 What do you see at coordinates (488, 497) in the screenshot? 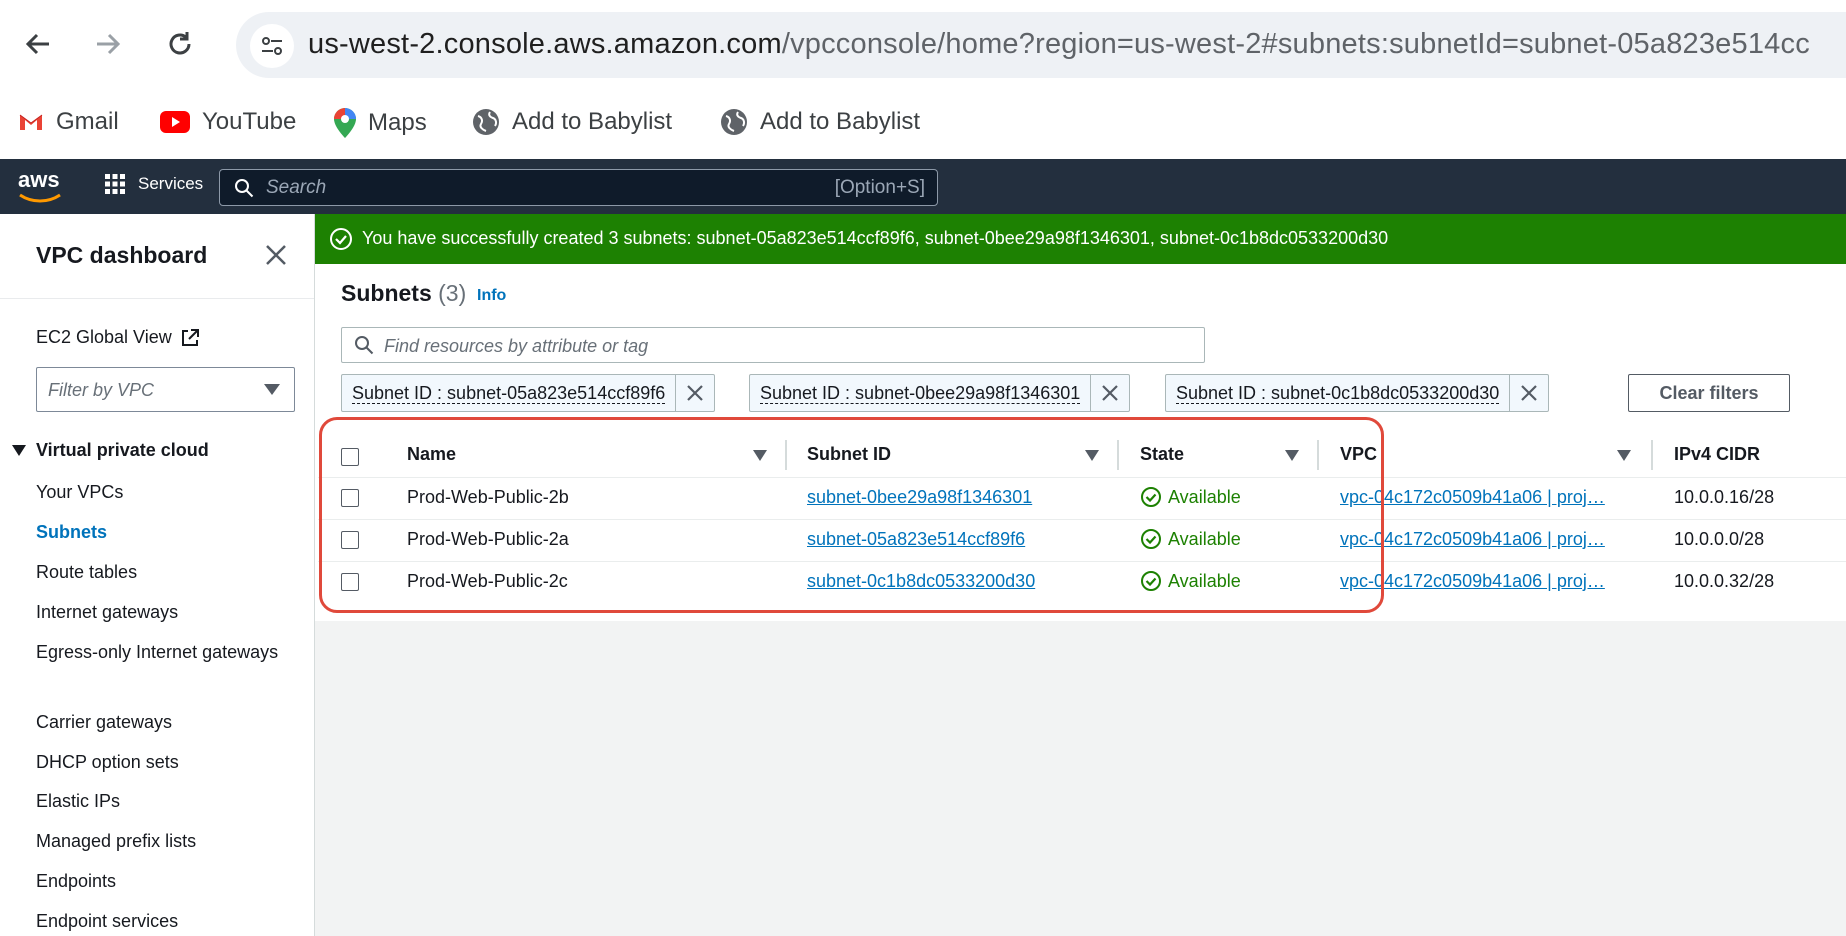
I see `cell-name: Prod-Web-Public-2b` at bounding box center [488, 497].